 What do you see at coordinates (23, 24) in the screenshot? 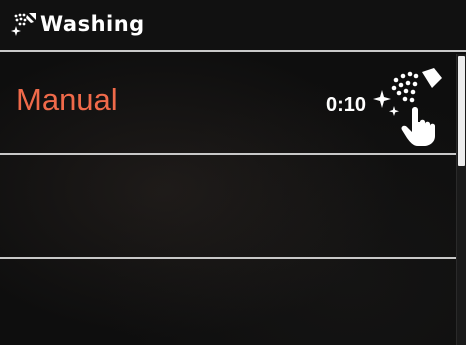
I see `washing-spray-icon` at bounding box center [23, 24].